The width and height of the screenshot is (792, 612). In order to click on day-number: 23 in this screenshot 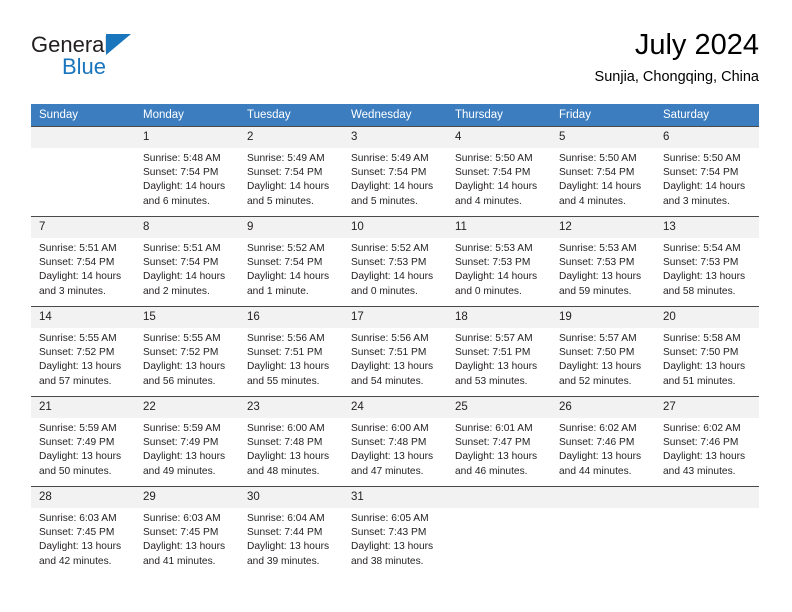, I will do `click(291, 407)`.